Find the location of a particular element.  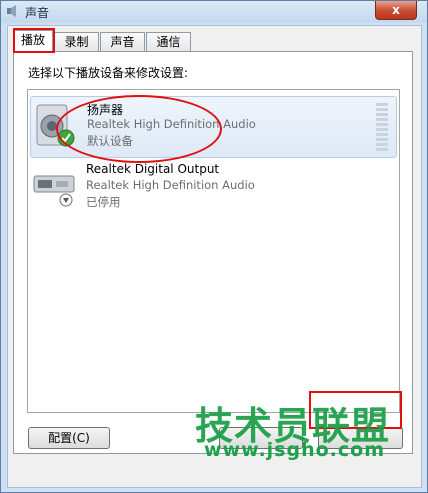

device-item-speaker: 扬声器 Realtek High Definition Audio 默认设备 is located at coordinates (213, 127).